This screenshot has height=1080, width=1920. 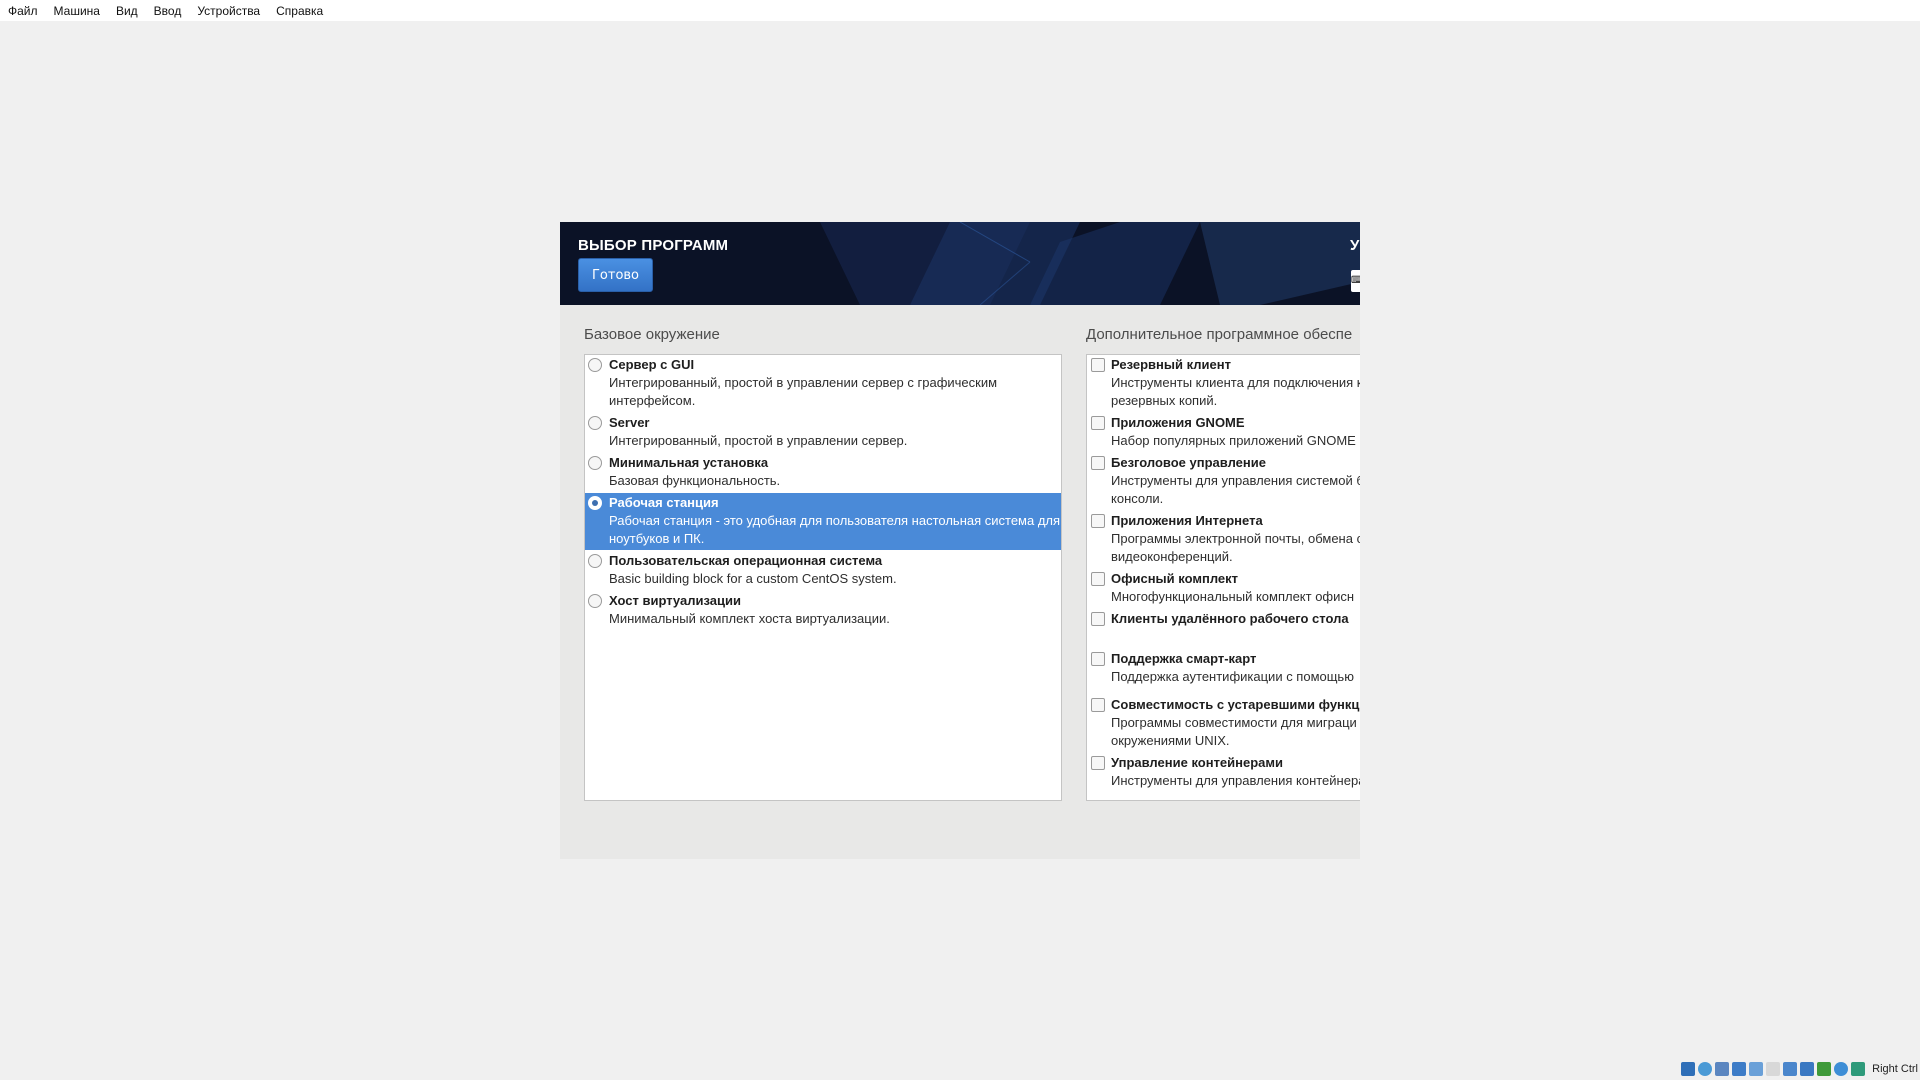 I want to click on radio-button-selected, so click(x=595, y=503).